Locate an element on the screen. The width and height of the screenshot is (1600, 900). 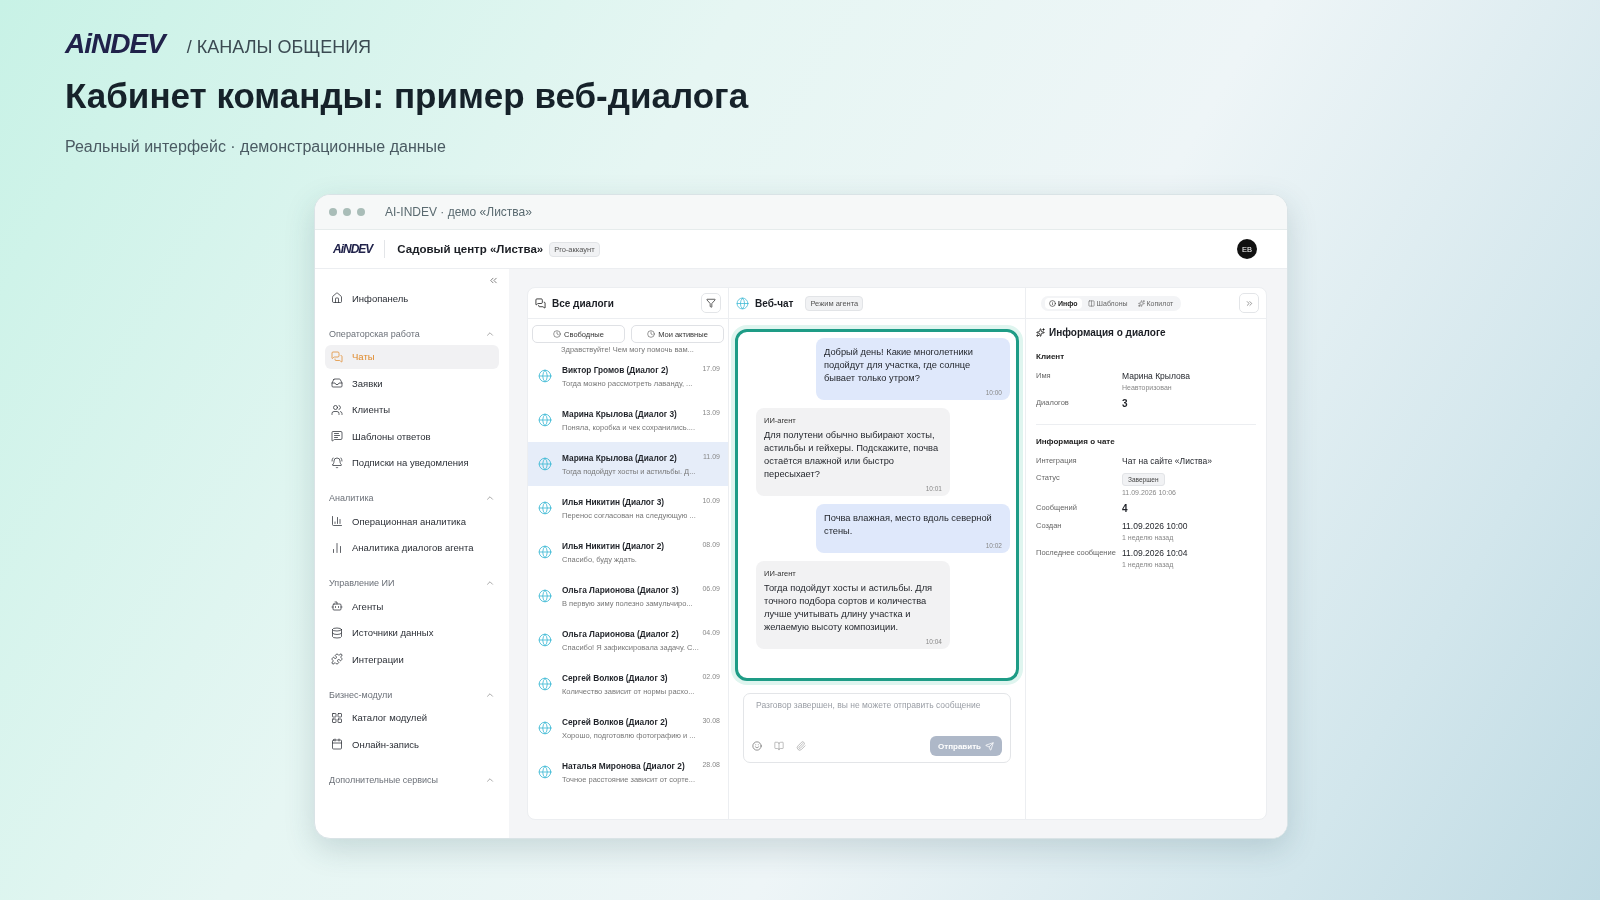
nav-group-title: Операторская работа is located at coordinates (374, 333).